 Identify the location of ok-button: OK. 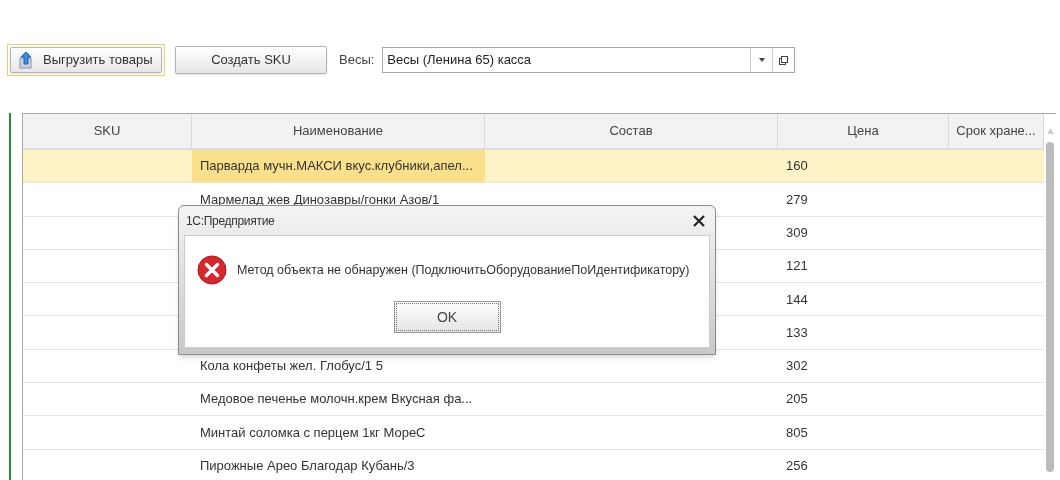
(447, 317).